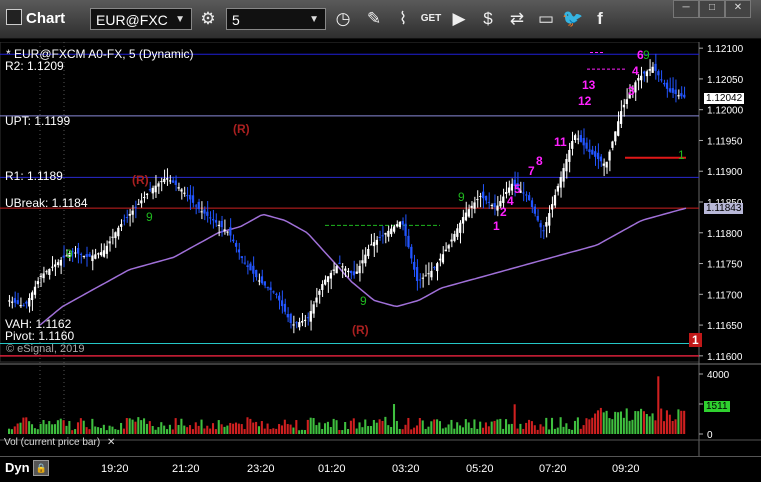  I want to click on get-quote-icon: GET, so click(431, 19).